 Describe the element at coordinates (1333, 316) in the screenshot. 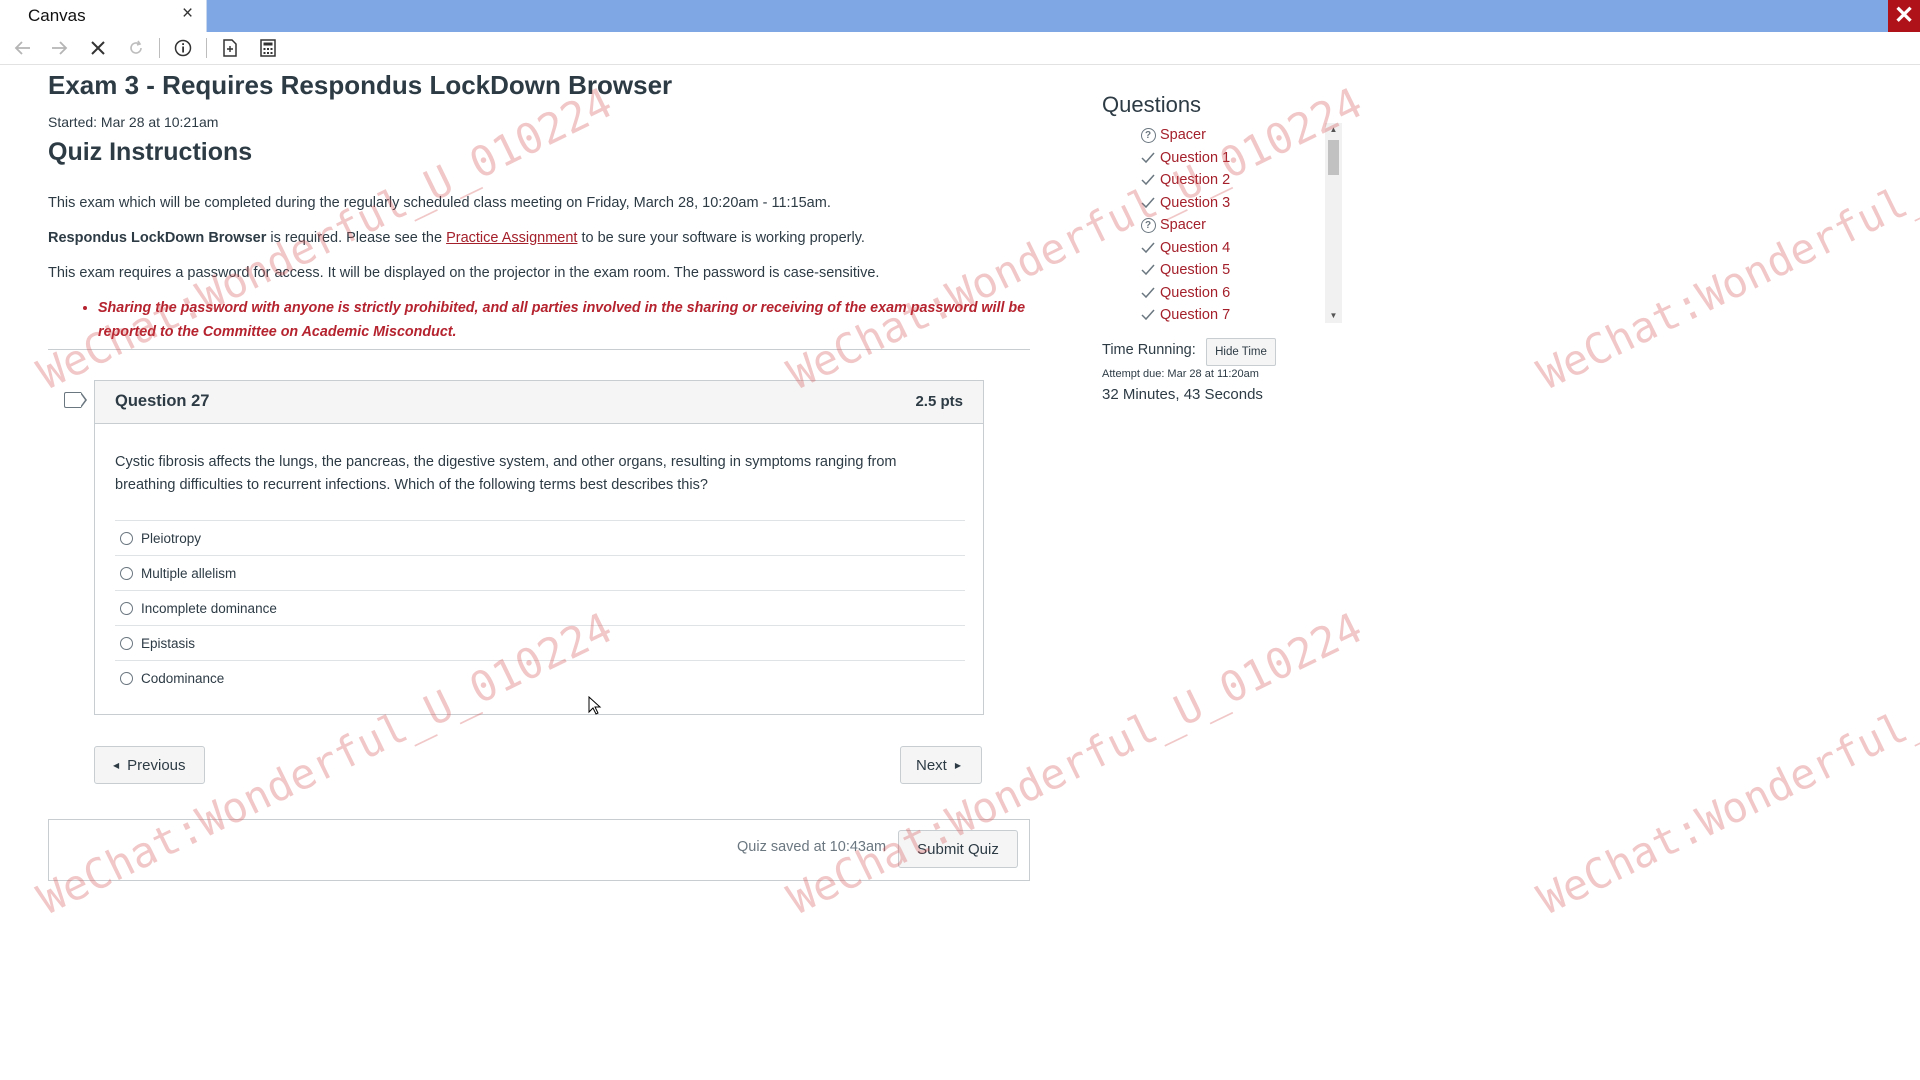

I see `scroll-down-arrow-icon: ▼` at that location.